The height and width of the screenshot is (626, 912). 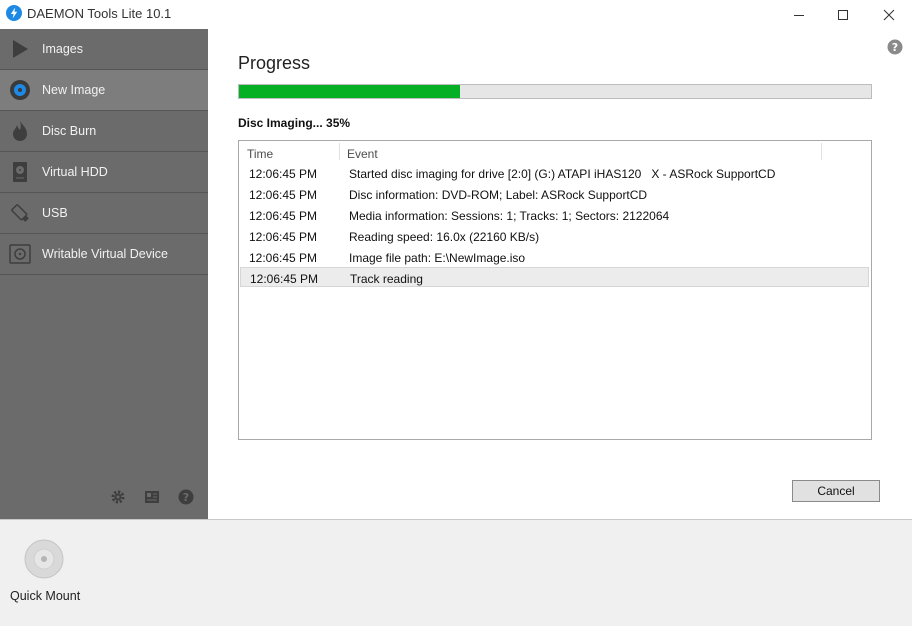 I want to click on table-row-selected: 12:06:45 PM Track reading, so click(x=554, y=277).